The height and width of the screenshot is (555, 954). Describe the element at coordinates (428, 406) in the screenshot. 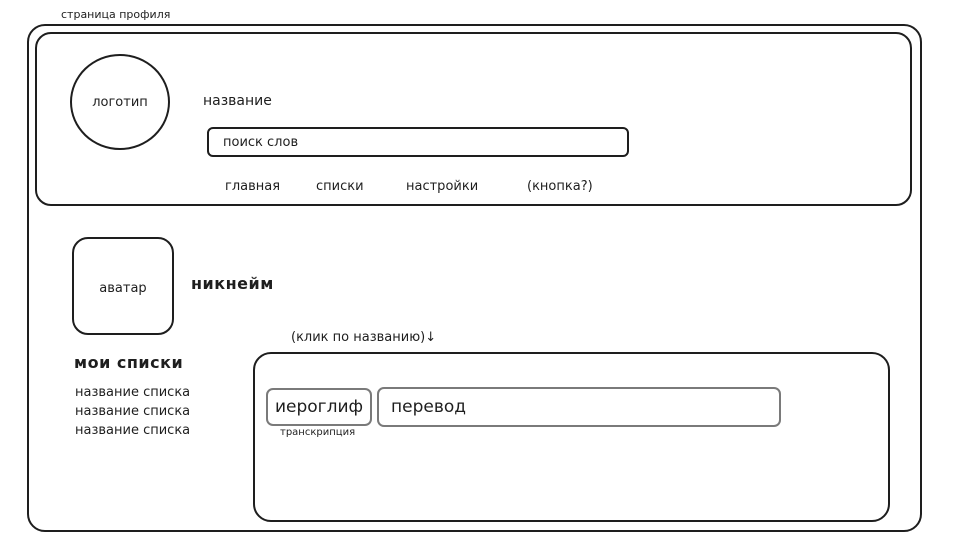

I see `translation-text: перевод` at that location.